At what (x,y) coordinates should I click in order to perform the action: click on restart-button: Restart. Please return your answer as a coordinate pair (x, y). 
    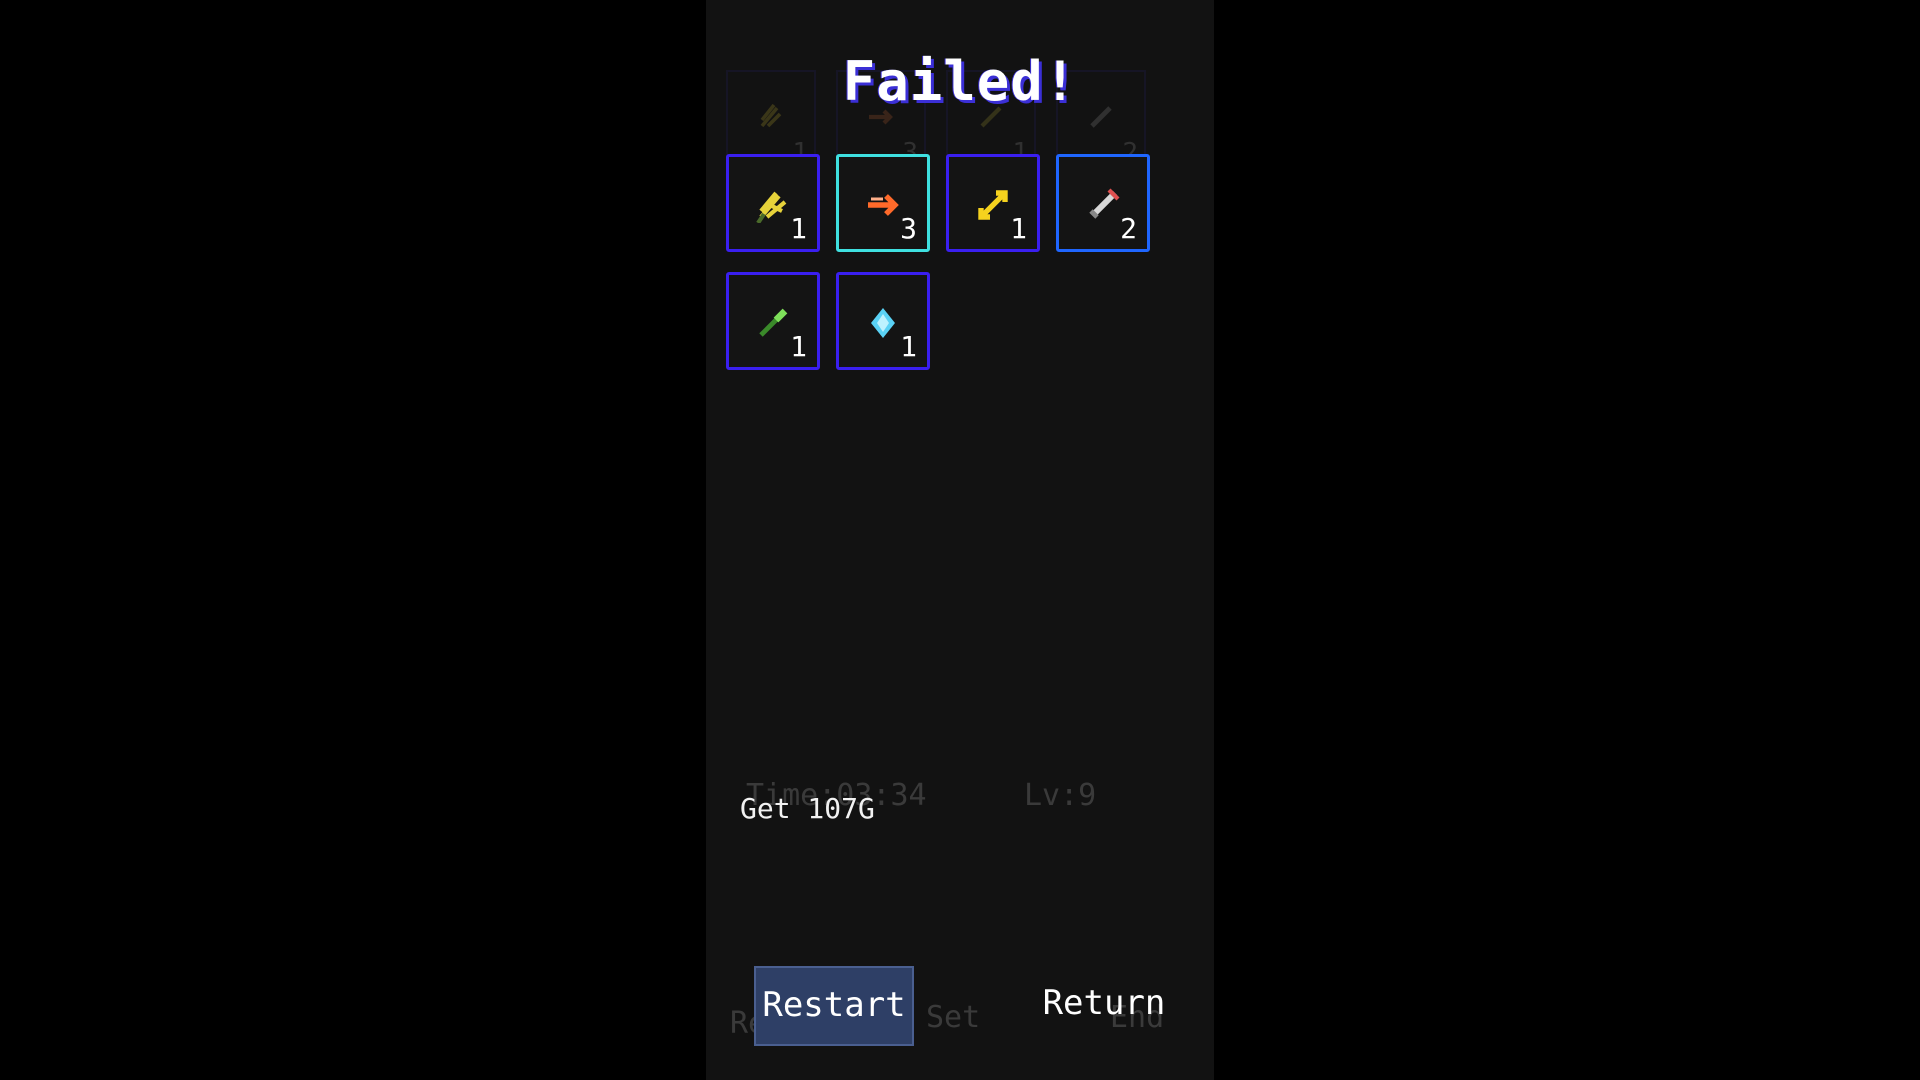
    Looking at the image, I should click on (834, 1006).